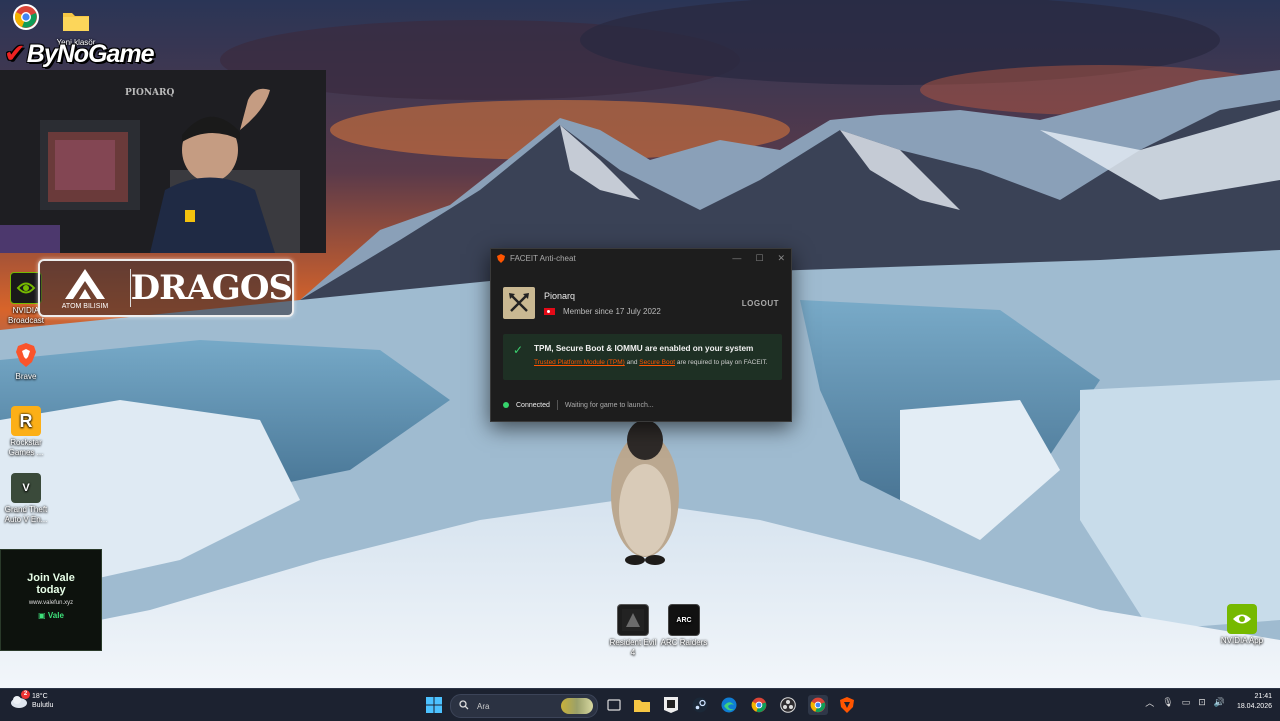  What do you see at coordinates (55, 615) in the screenshot?
I see `ad-button-label: Vale` at bounding box center [55, 615].